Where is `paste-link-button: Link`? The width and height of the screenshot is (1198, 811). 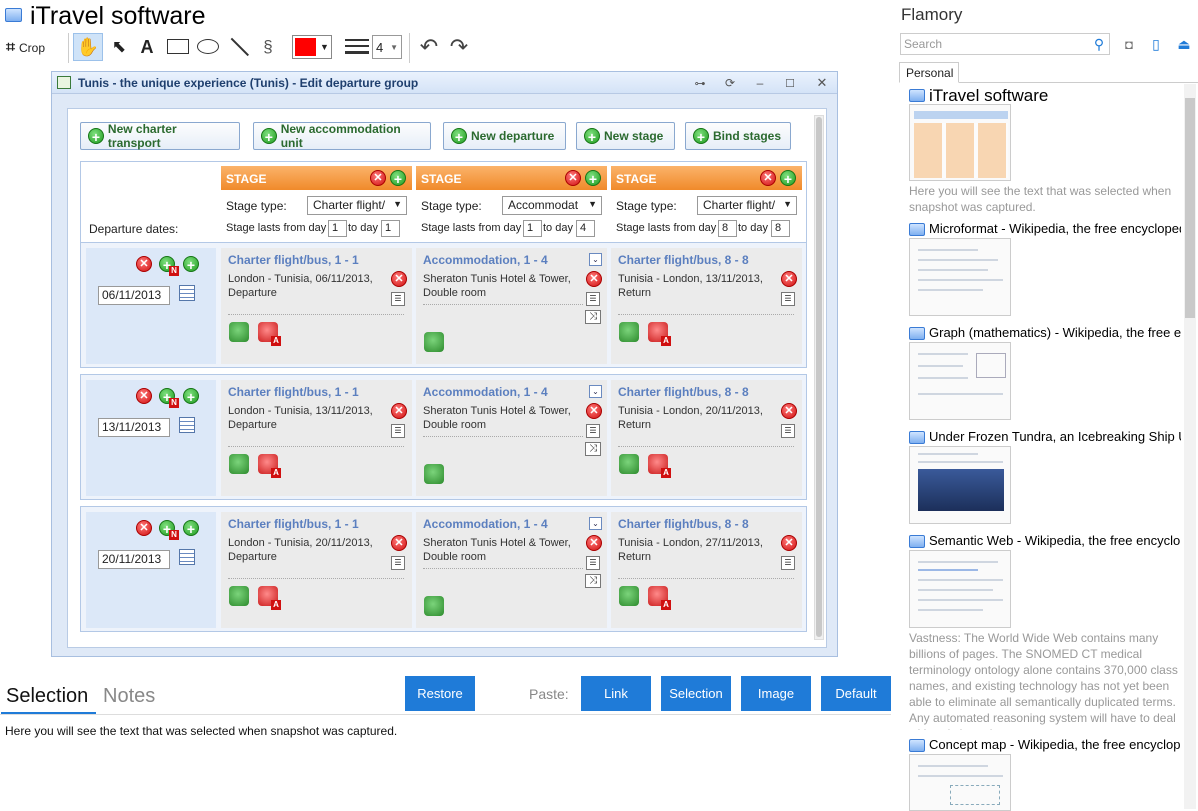
paste-link-button: Link is located at coordinates (616, 693).